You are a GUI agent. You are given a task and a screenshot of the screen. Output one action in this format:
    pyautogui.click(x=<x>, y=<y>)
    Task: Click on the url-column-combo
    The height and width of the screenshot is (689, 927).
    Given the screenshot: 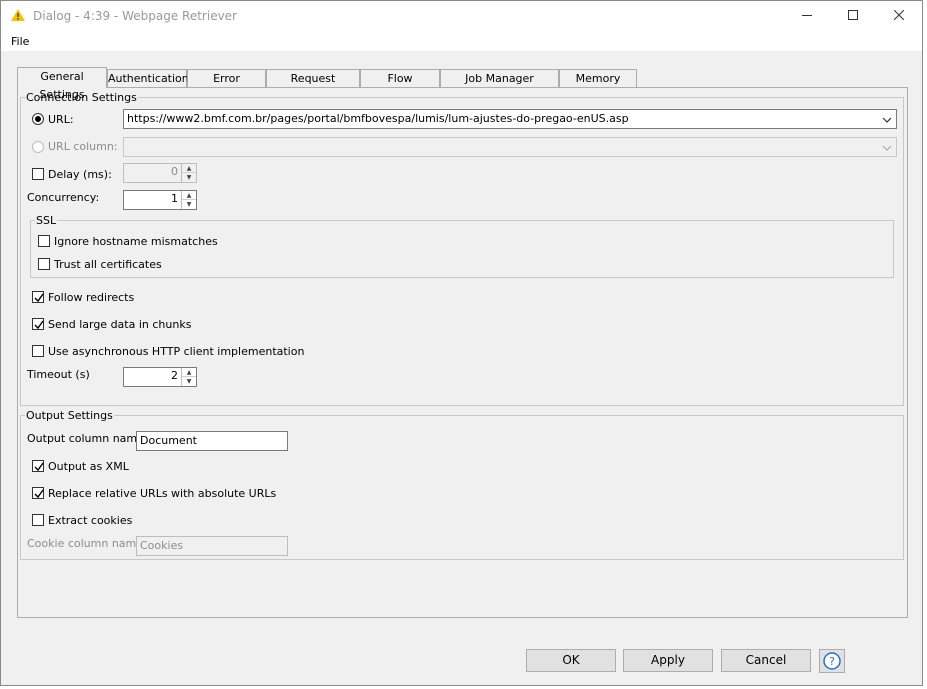 What is the action you would take?
    pyautogui.click(x=510, y=147)
    